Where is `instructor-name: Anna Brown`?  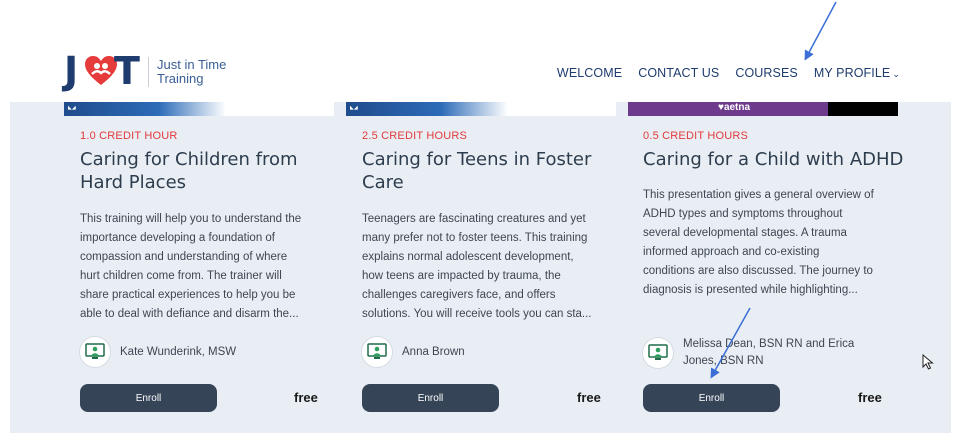
instructor-name: Anna Brown is located at coordinates (433, 352).